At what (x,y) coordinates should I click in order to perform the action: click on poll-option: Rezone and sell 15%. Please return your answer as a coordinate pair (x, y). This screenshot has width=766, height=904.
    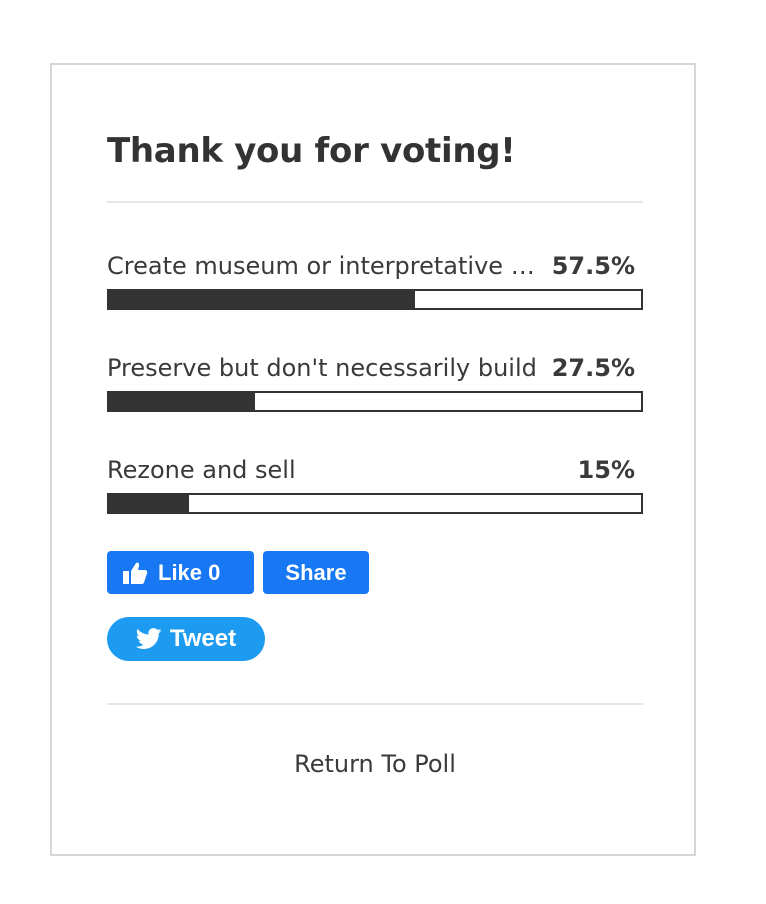
    Looking at the image, I should click on (375, 486).